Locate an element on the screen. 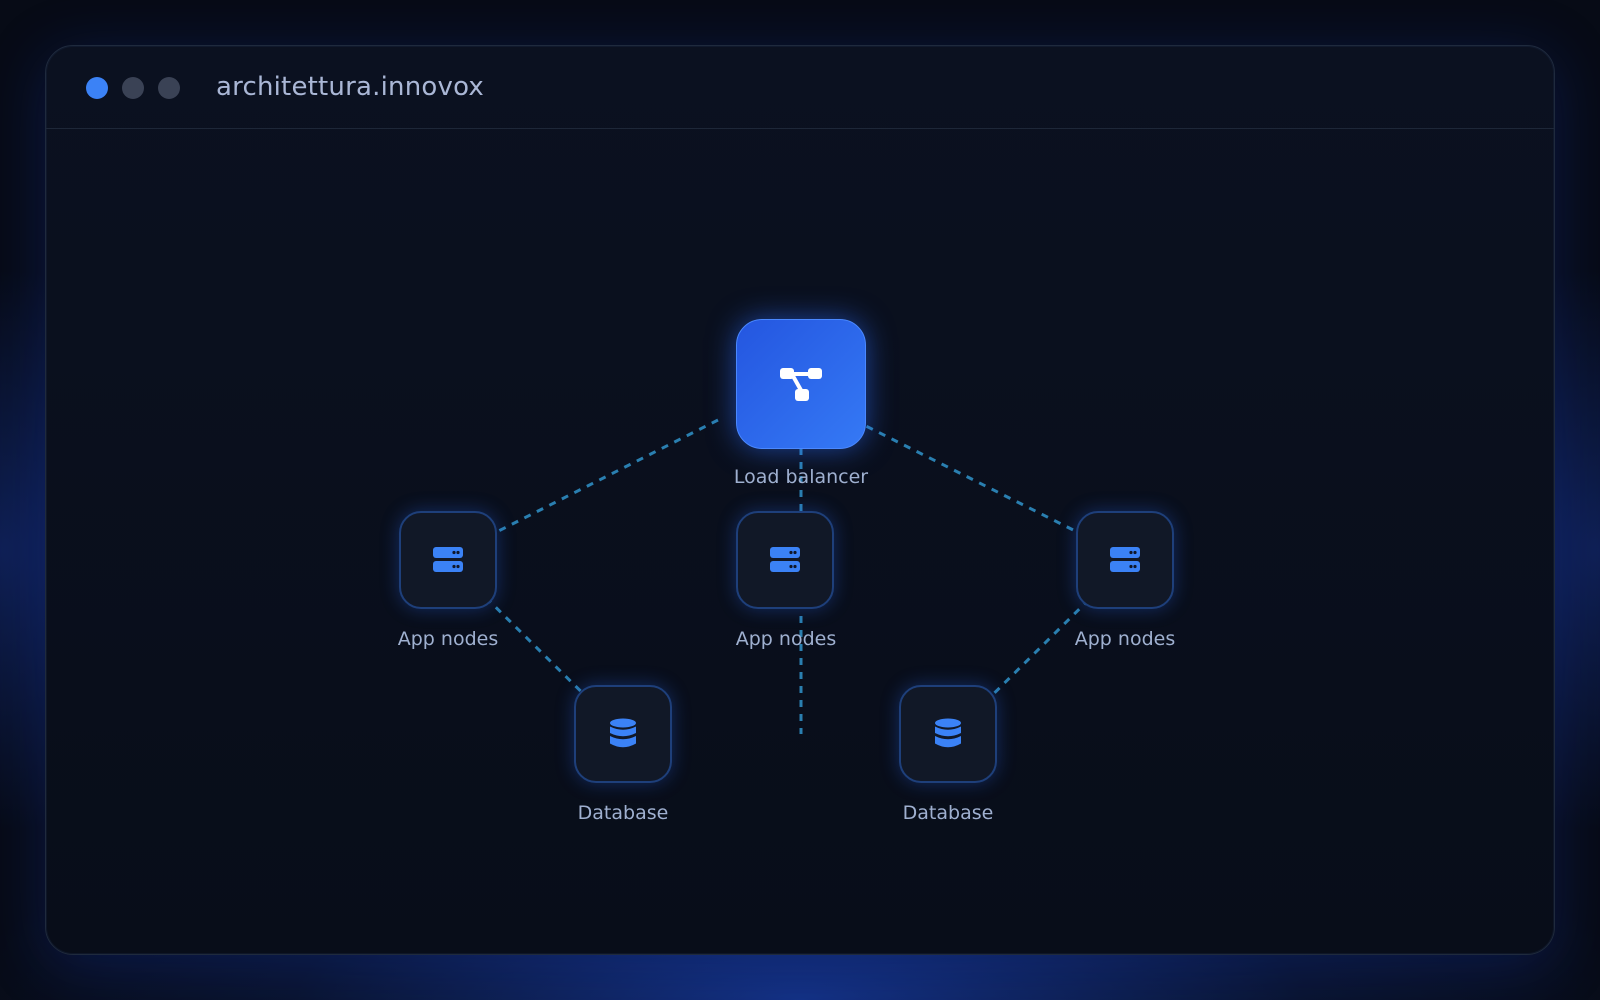 Image resolution: width=1600 pixels, height=1000 pixels. database-node-right is located at coordinates (948, 734).